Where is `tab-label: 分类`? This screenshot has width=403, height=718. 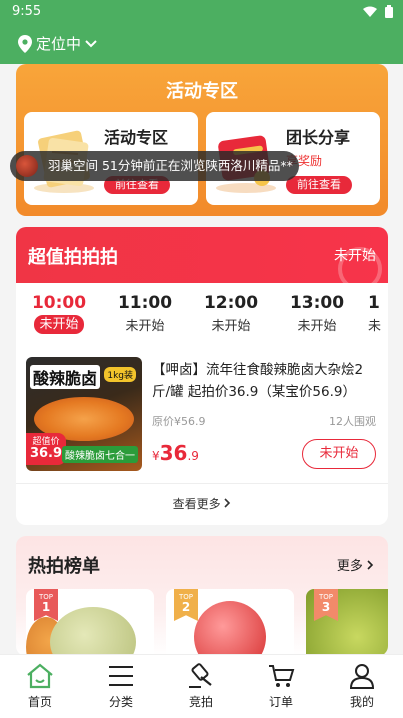 tab-label: 分类 is located at coordinates (120, 702).